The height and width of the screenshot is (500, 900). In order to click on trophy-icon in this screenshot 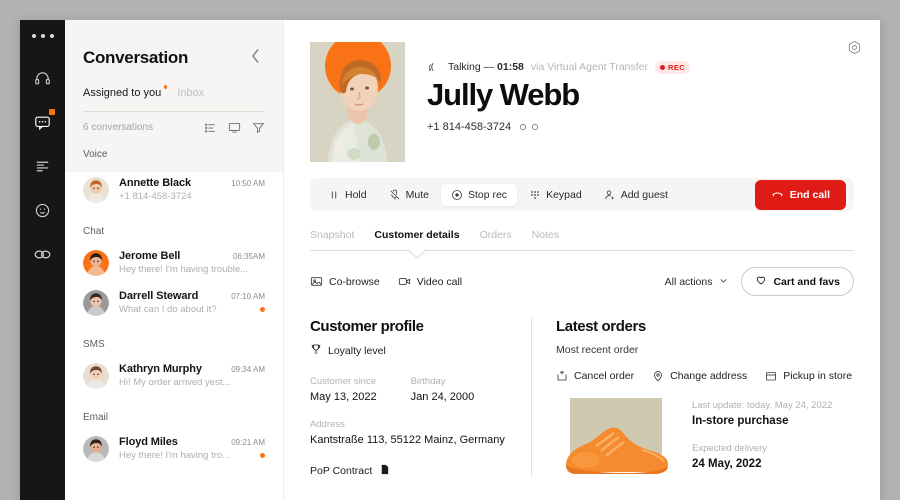, I will do `click(316, 350)`.